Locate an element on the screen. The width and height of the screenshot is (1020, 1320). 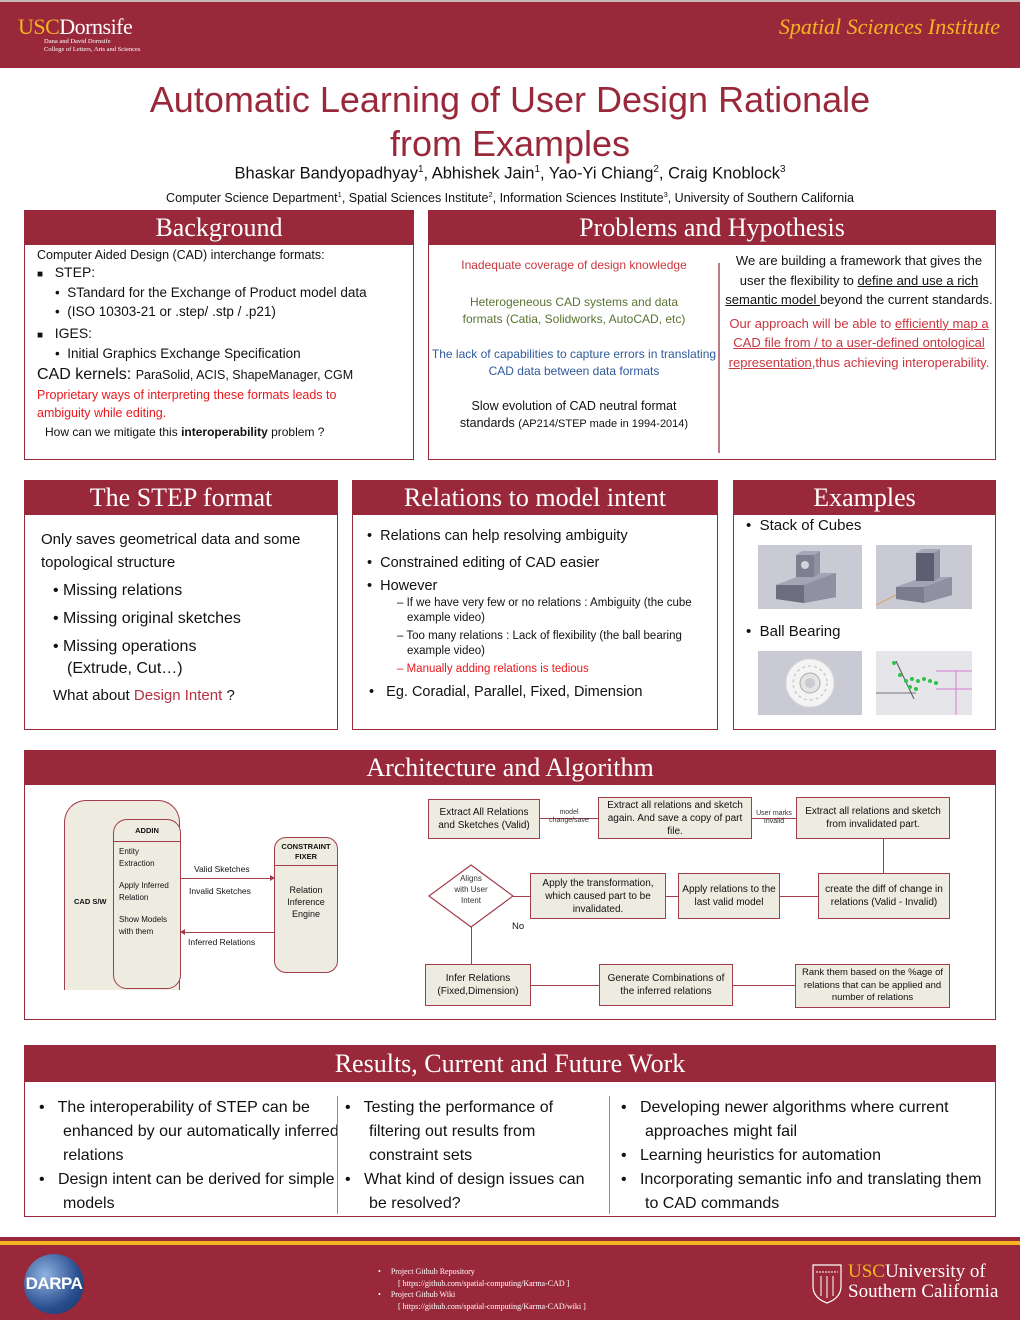
iges-label-row: ■ IGES: is located at coordinates (65, 333).